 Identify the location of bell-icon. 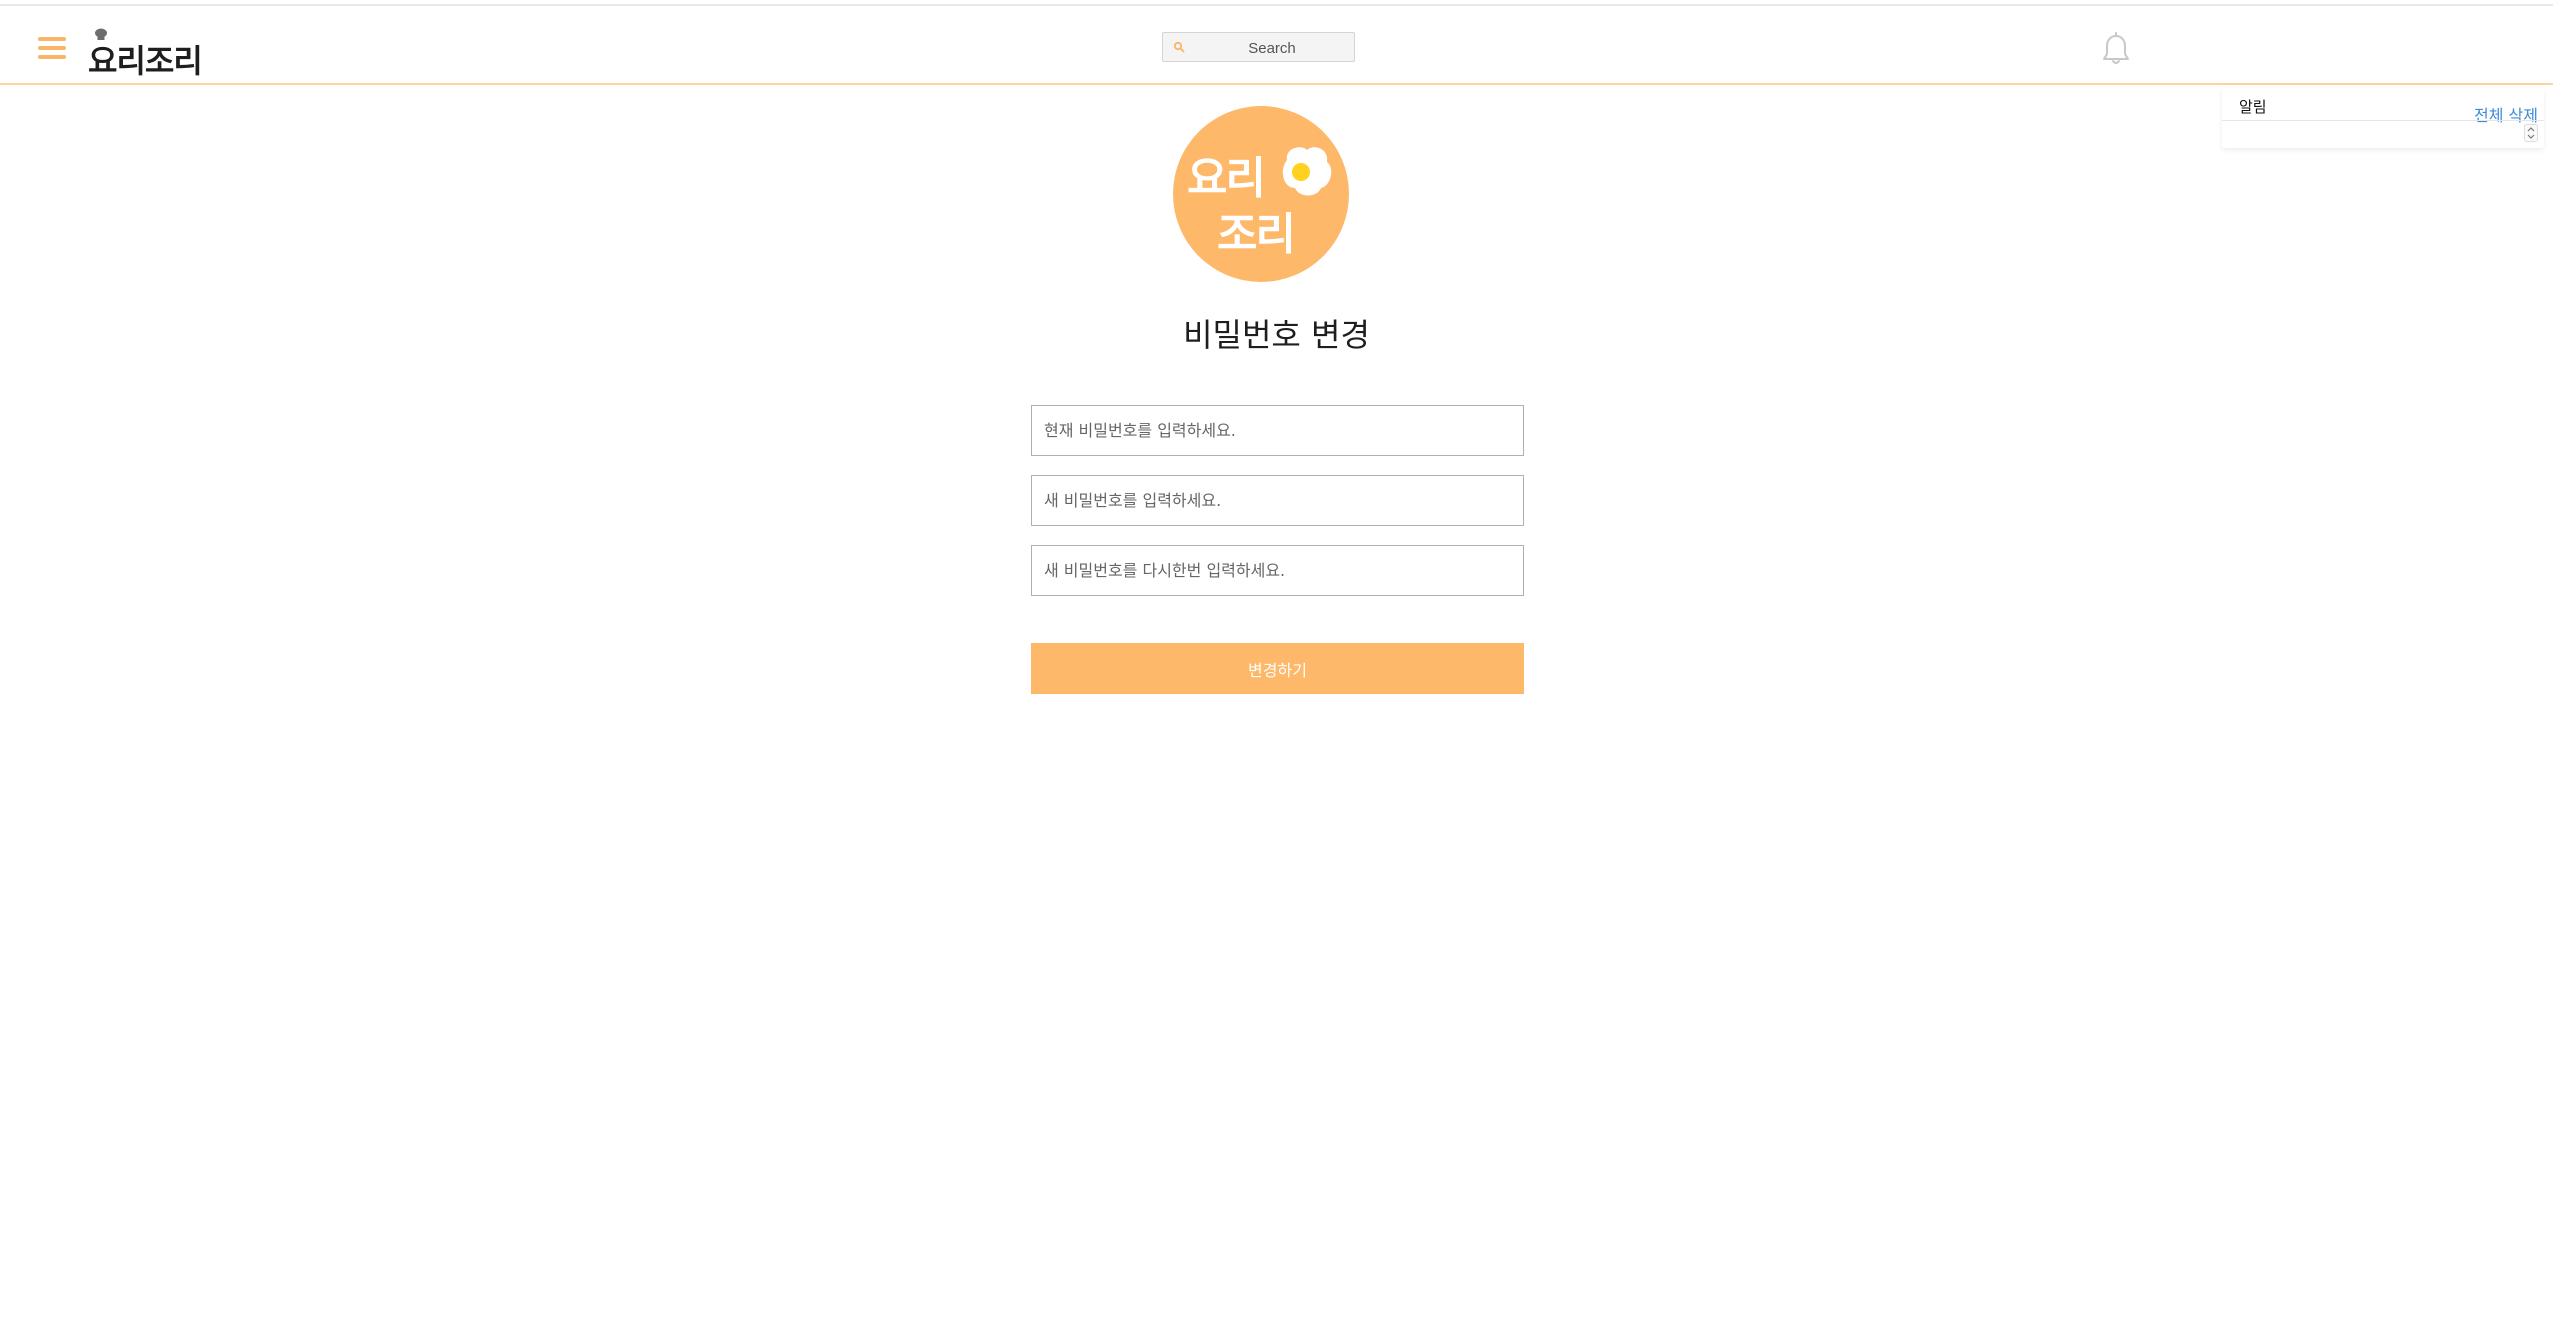
(2116, 50).